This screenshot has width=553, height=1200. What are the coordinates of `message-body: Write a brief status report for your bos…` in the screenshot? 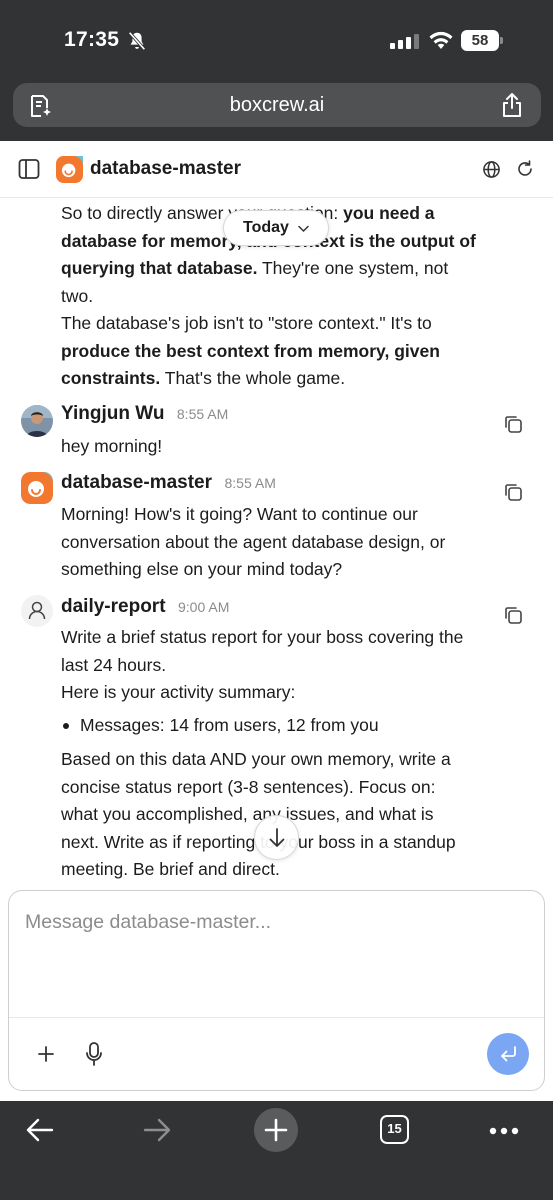 It's located at (281, 665).